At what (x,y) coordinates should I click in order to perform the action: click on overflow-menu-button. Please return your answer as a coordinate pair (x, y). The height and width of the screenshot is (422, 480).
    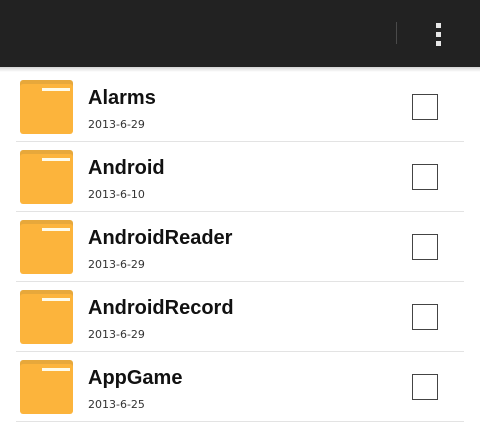
    Looking at the image, I should click on (438, 34).